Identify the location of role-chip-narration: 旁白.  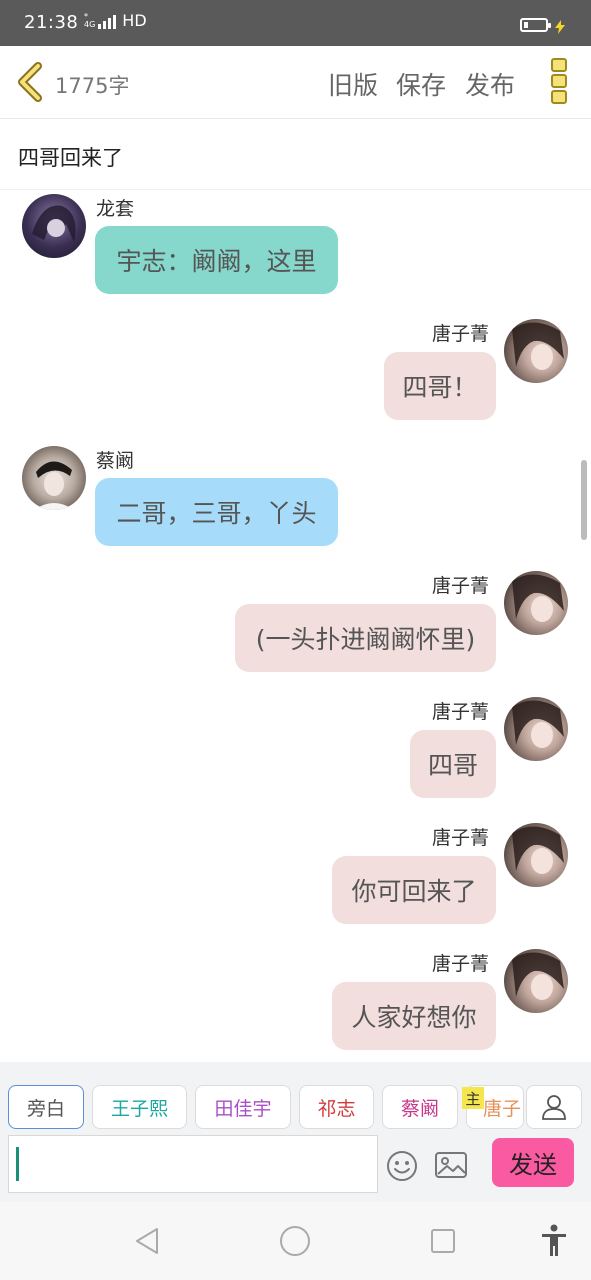
(46, 1107).